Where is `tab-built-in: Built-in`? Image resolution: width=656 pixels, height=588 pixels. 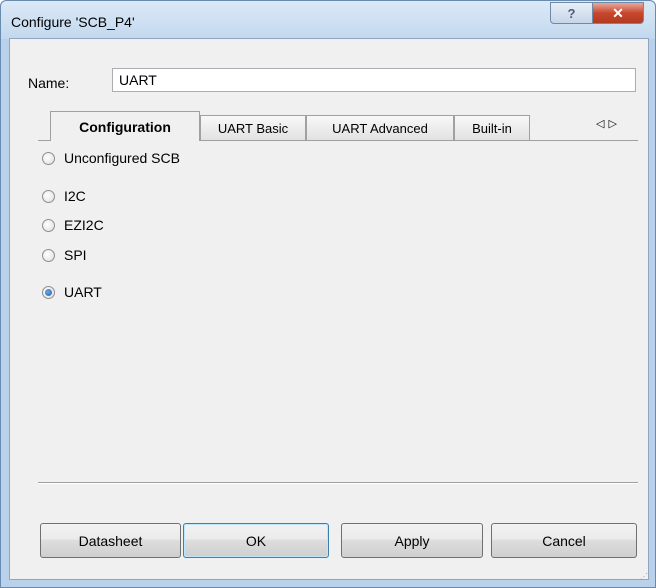 tab-built-in: Built-in is located at coordinates (492, 127).